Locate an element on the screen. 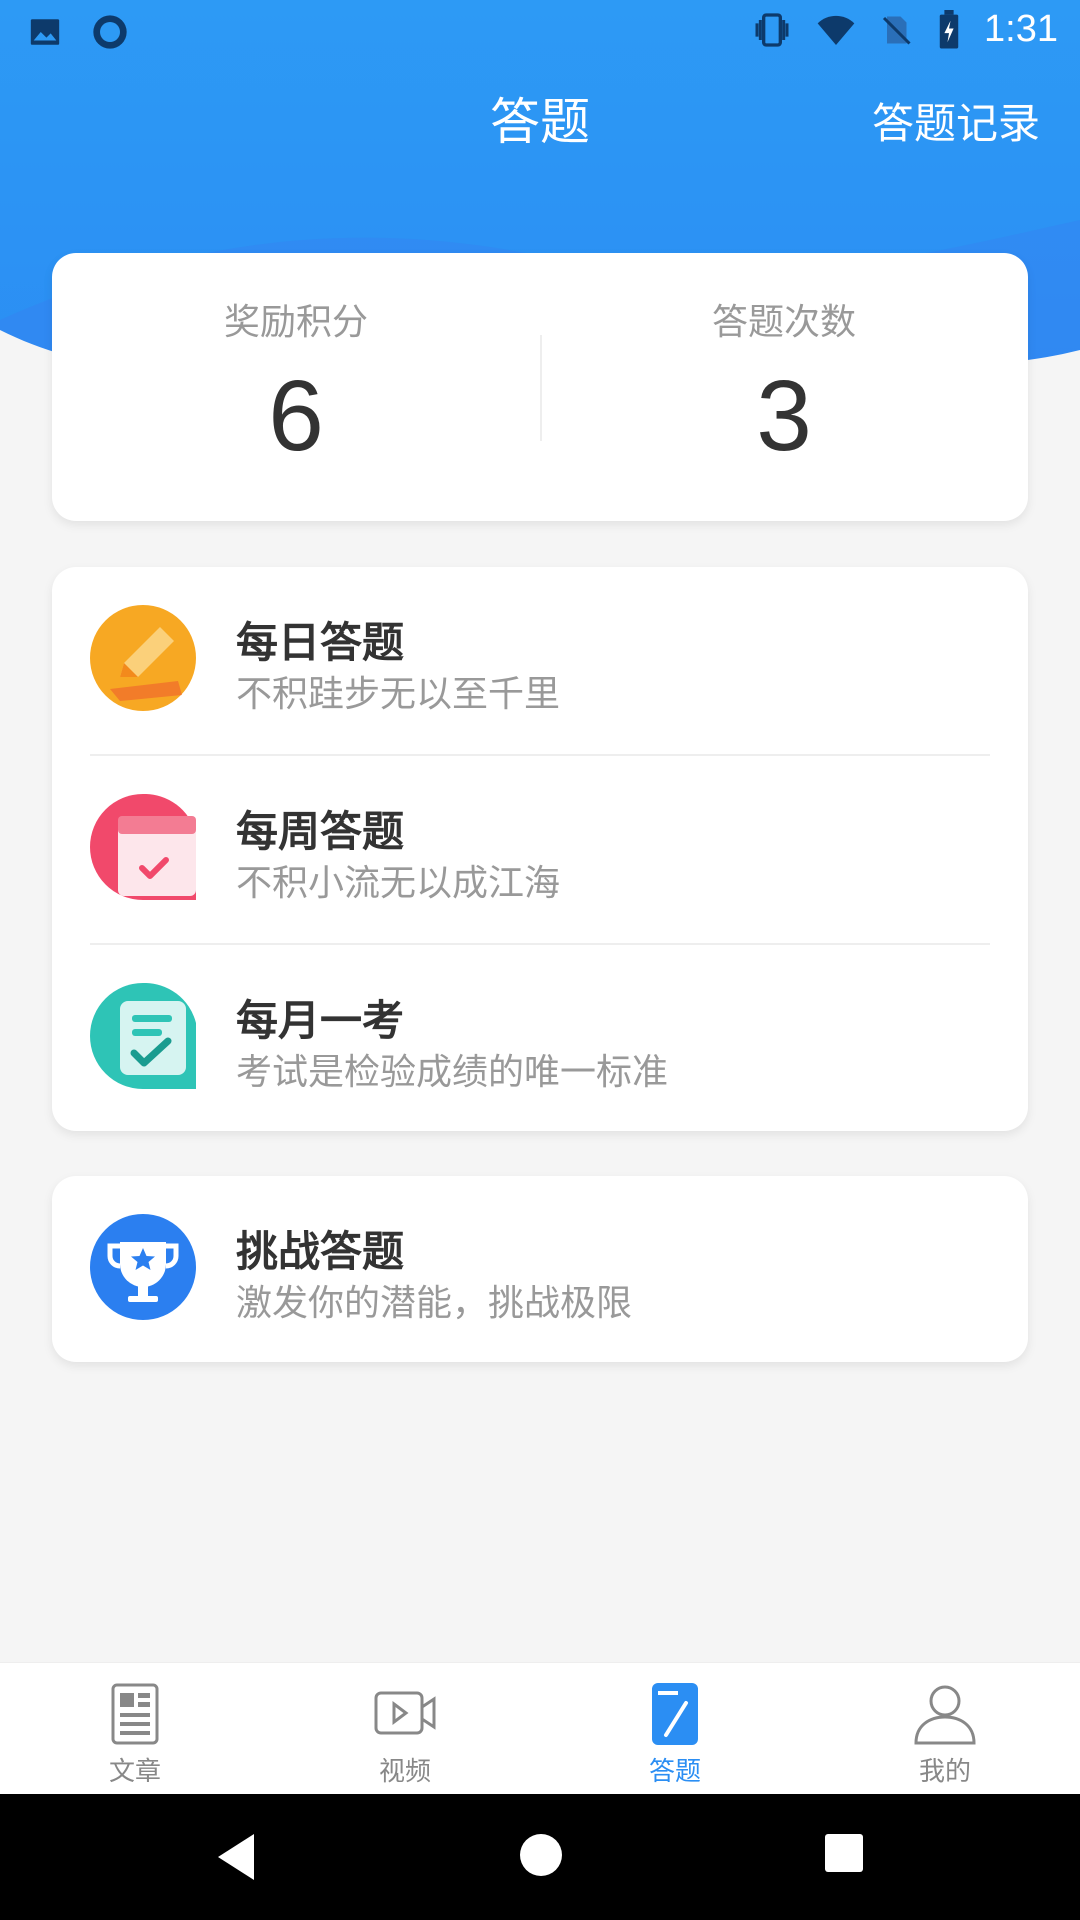 The height and width of the screenshot is (1920, 1080). challenge-card: 挑战答题 激发你的潜能，挑战极限 is located at coordinates (540, 1269).